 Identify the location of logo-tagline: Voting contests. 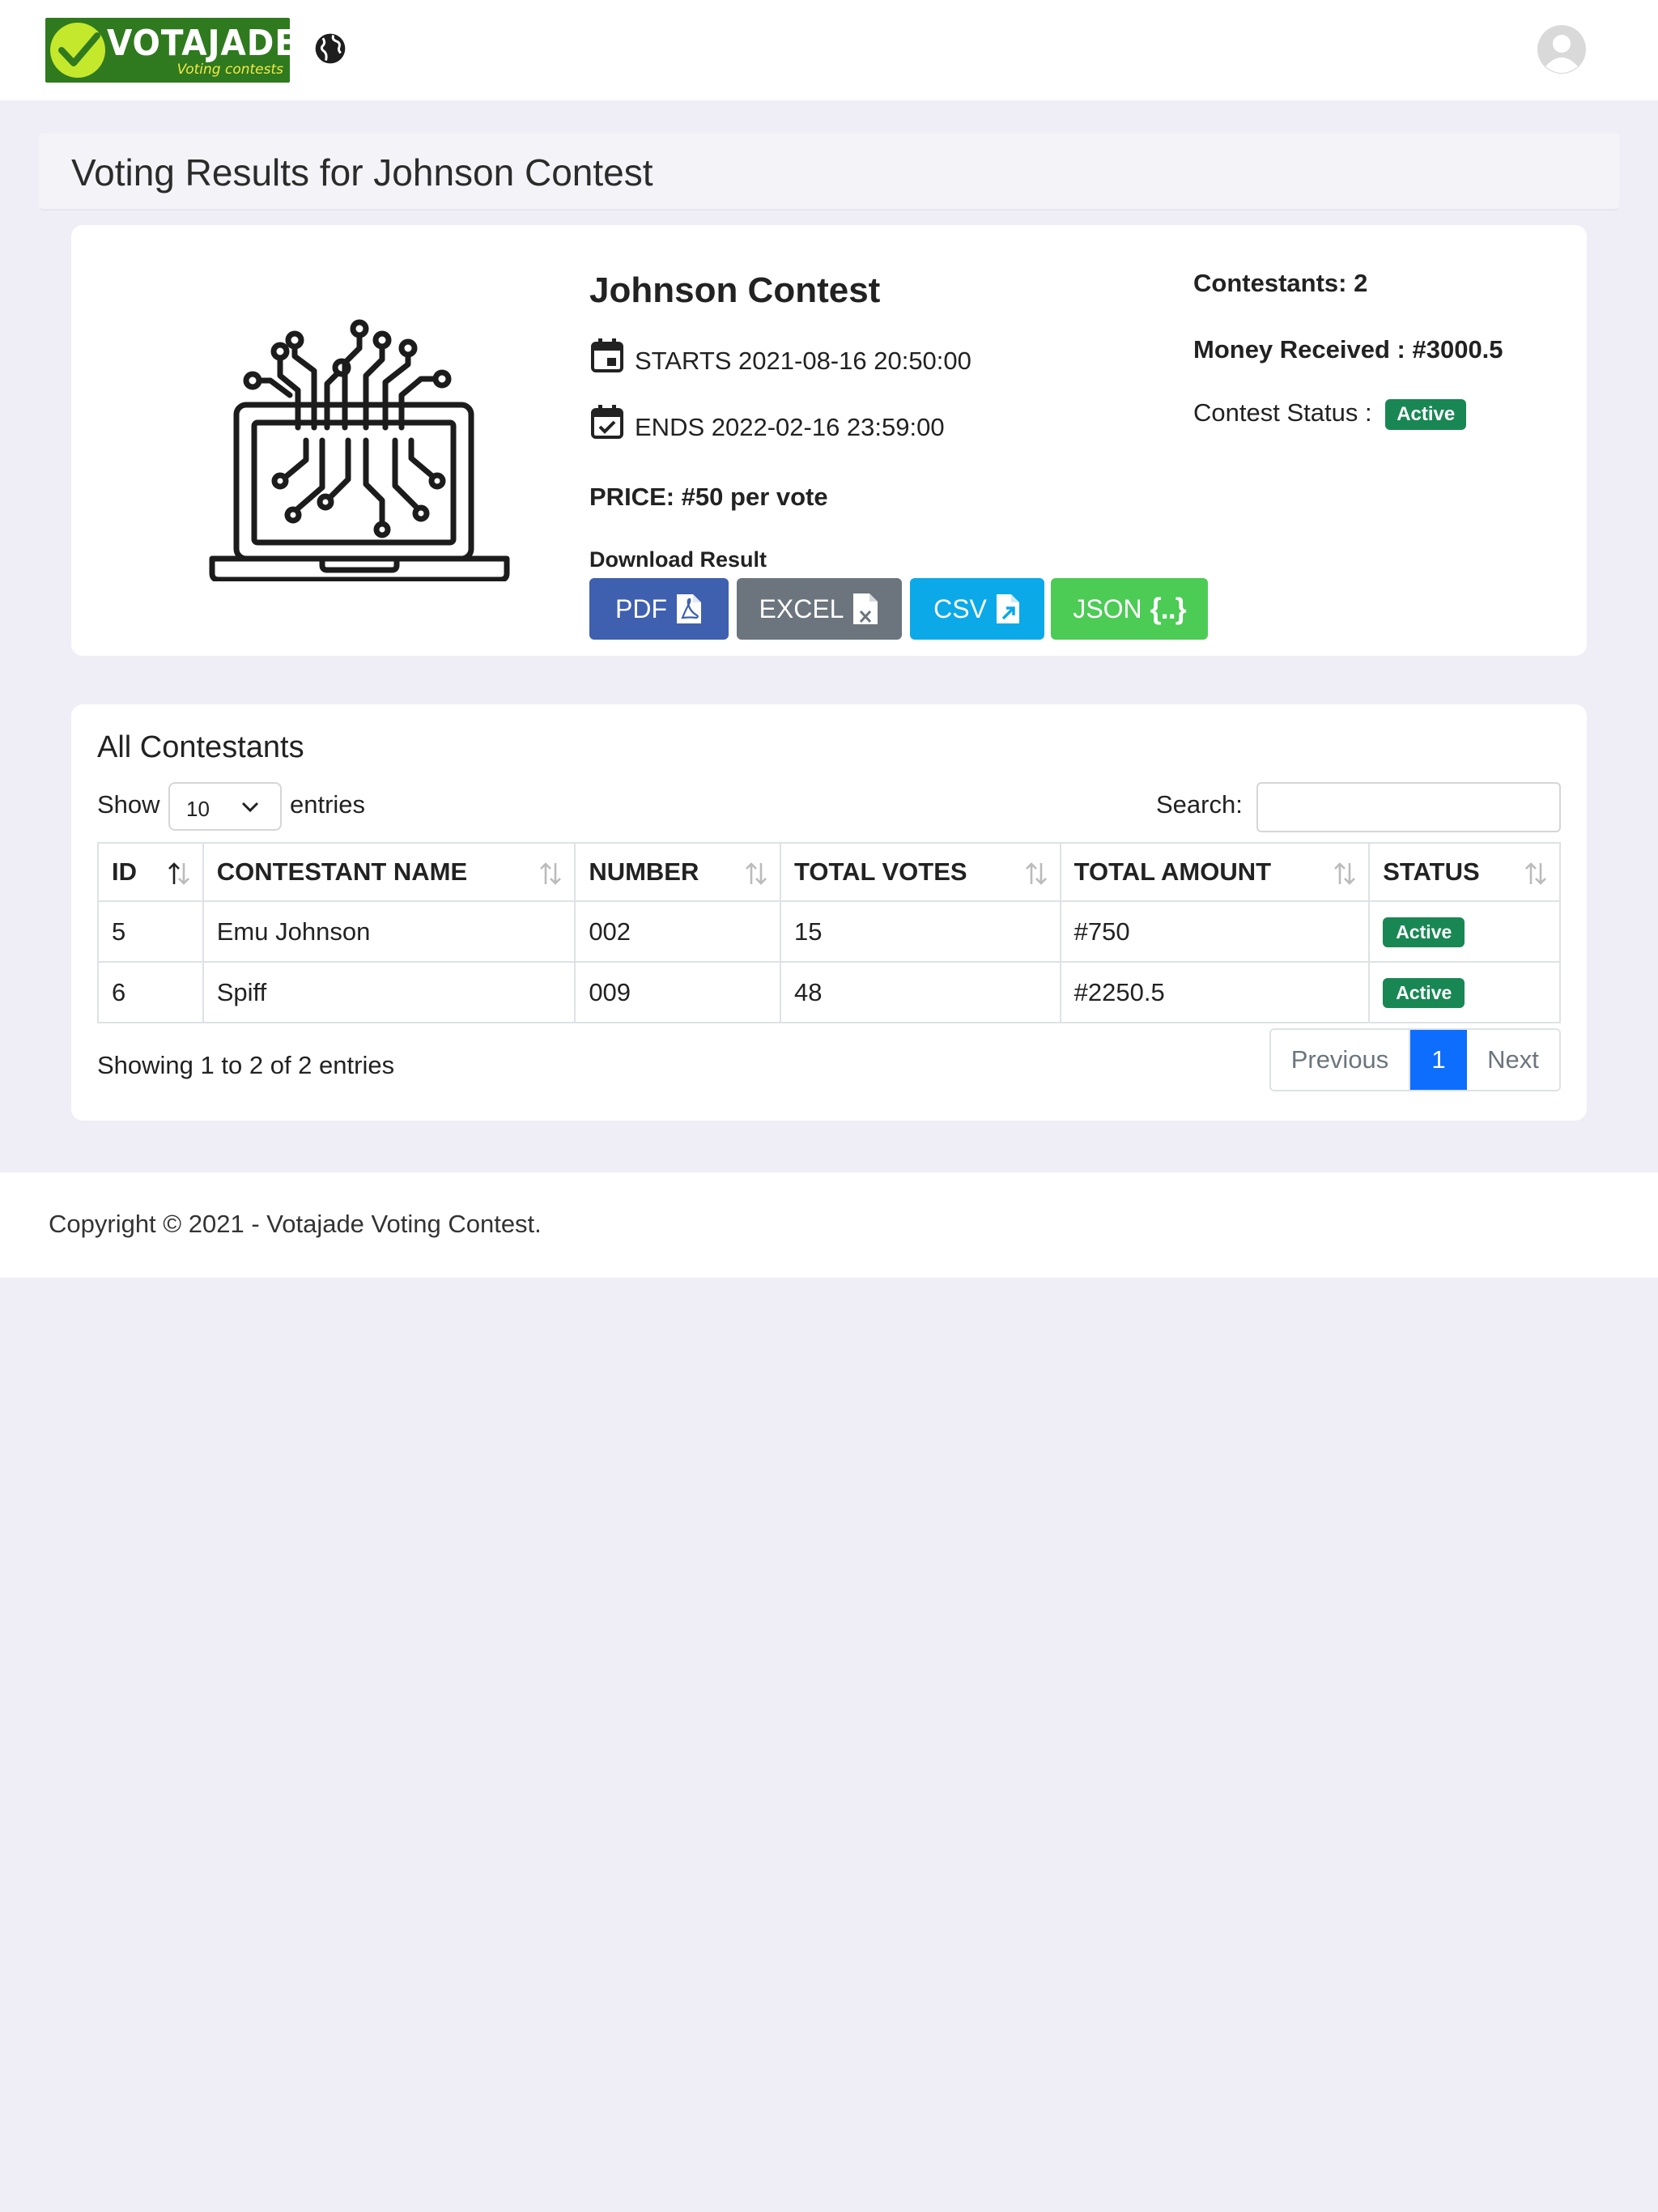
(229, 70).